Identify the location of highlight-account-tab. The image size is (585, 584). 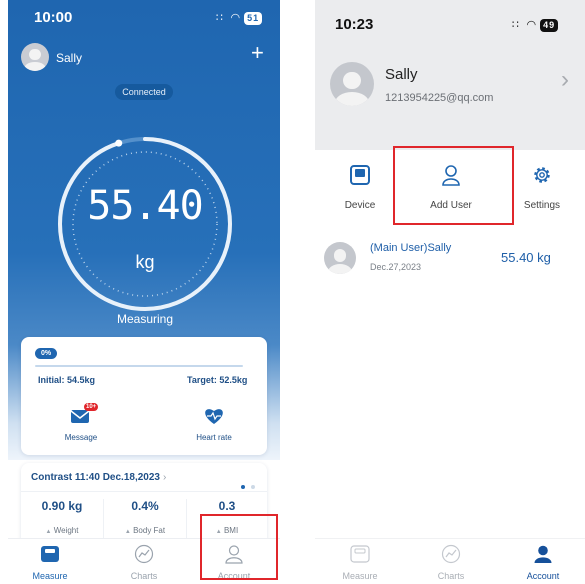
(239, 547).